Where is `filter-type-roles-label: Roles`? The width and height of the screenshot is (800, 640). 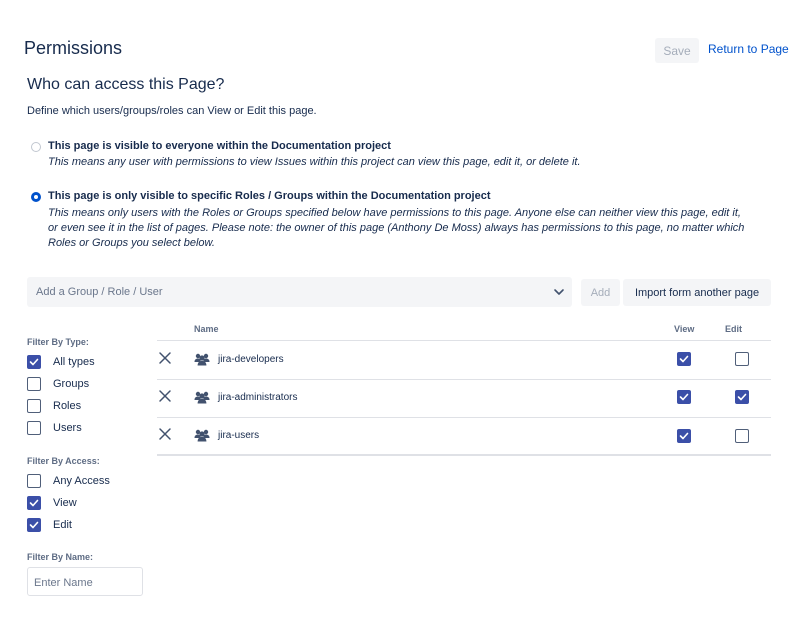 filter-type-roles-label: Roles is located at coordinates (67, 406).